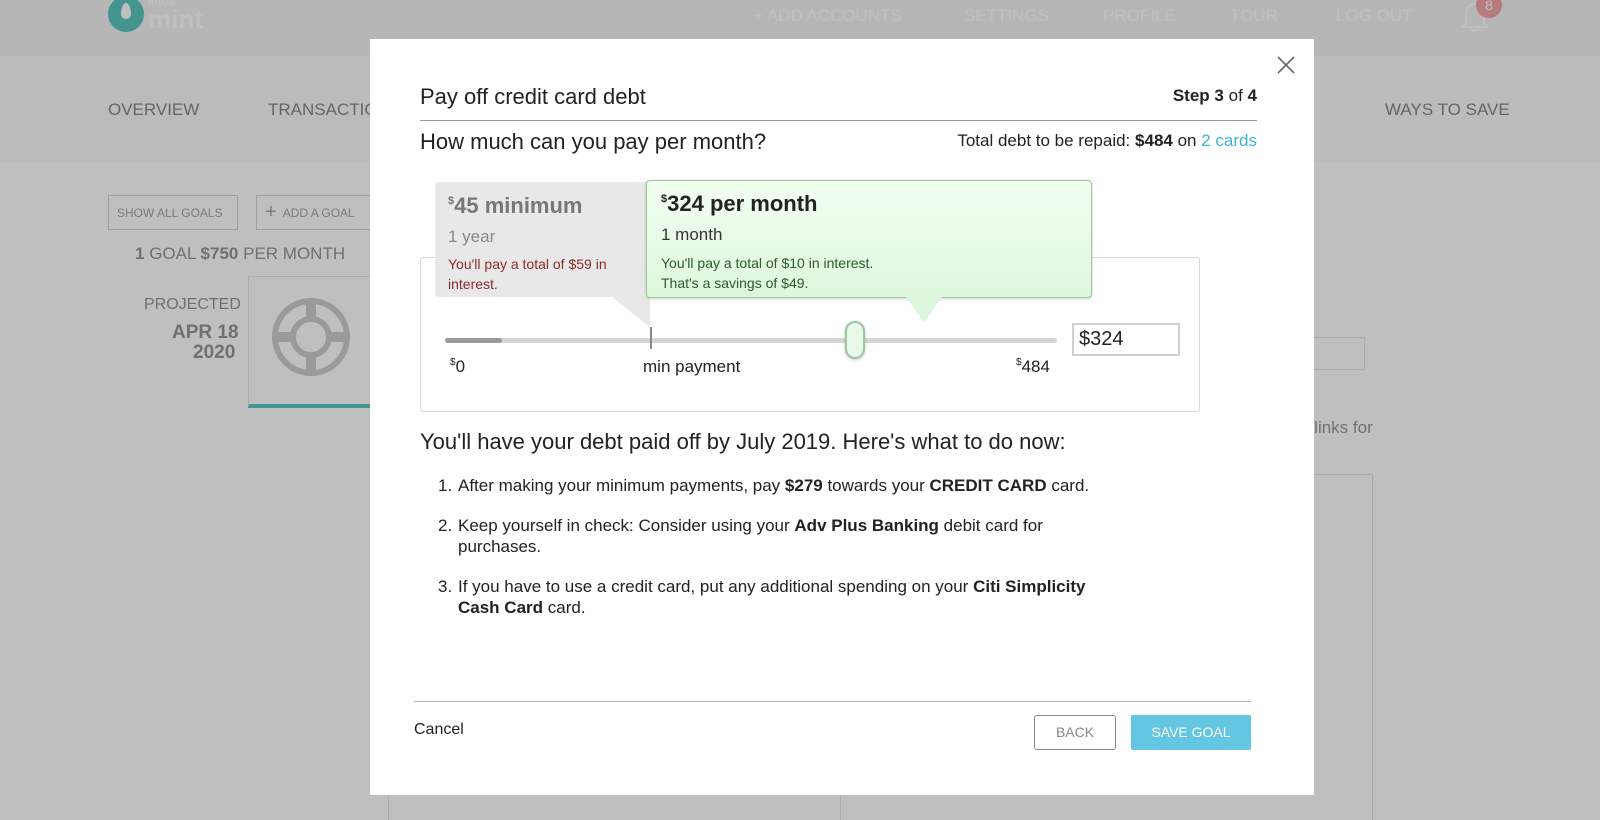  Describe the element at coordinates (1214, 95) in the screenshot. I see `step-indicator: Step 3 of 4` at that location.